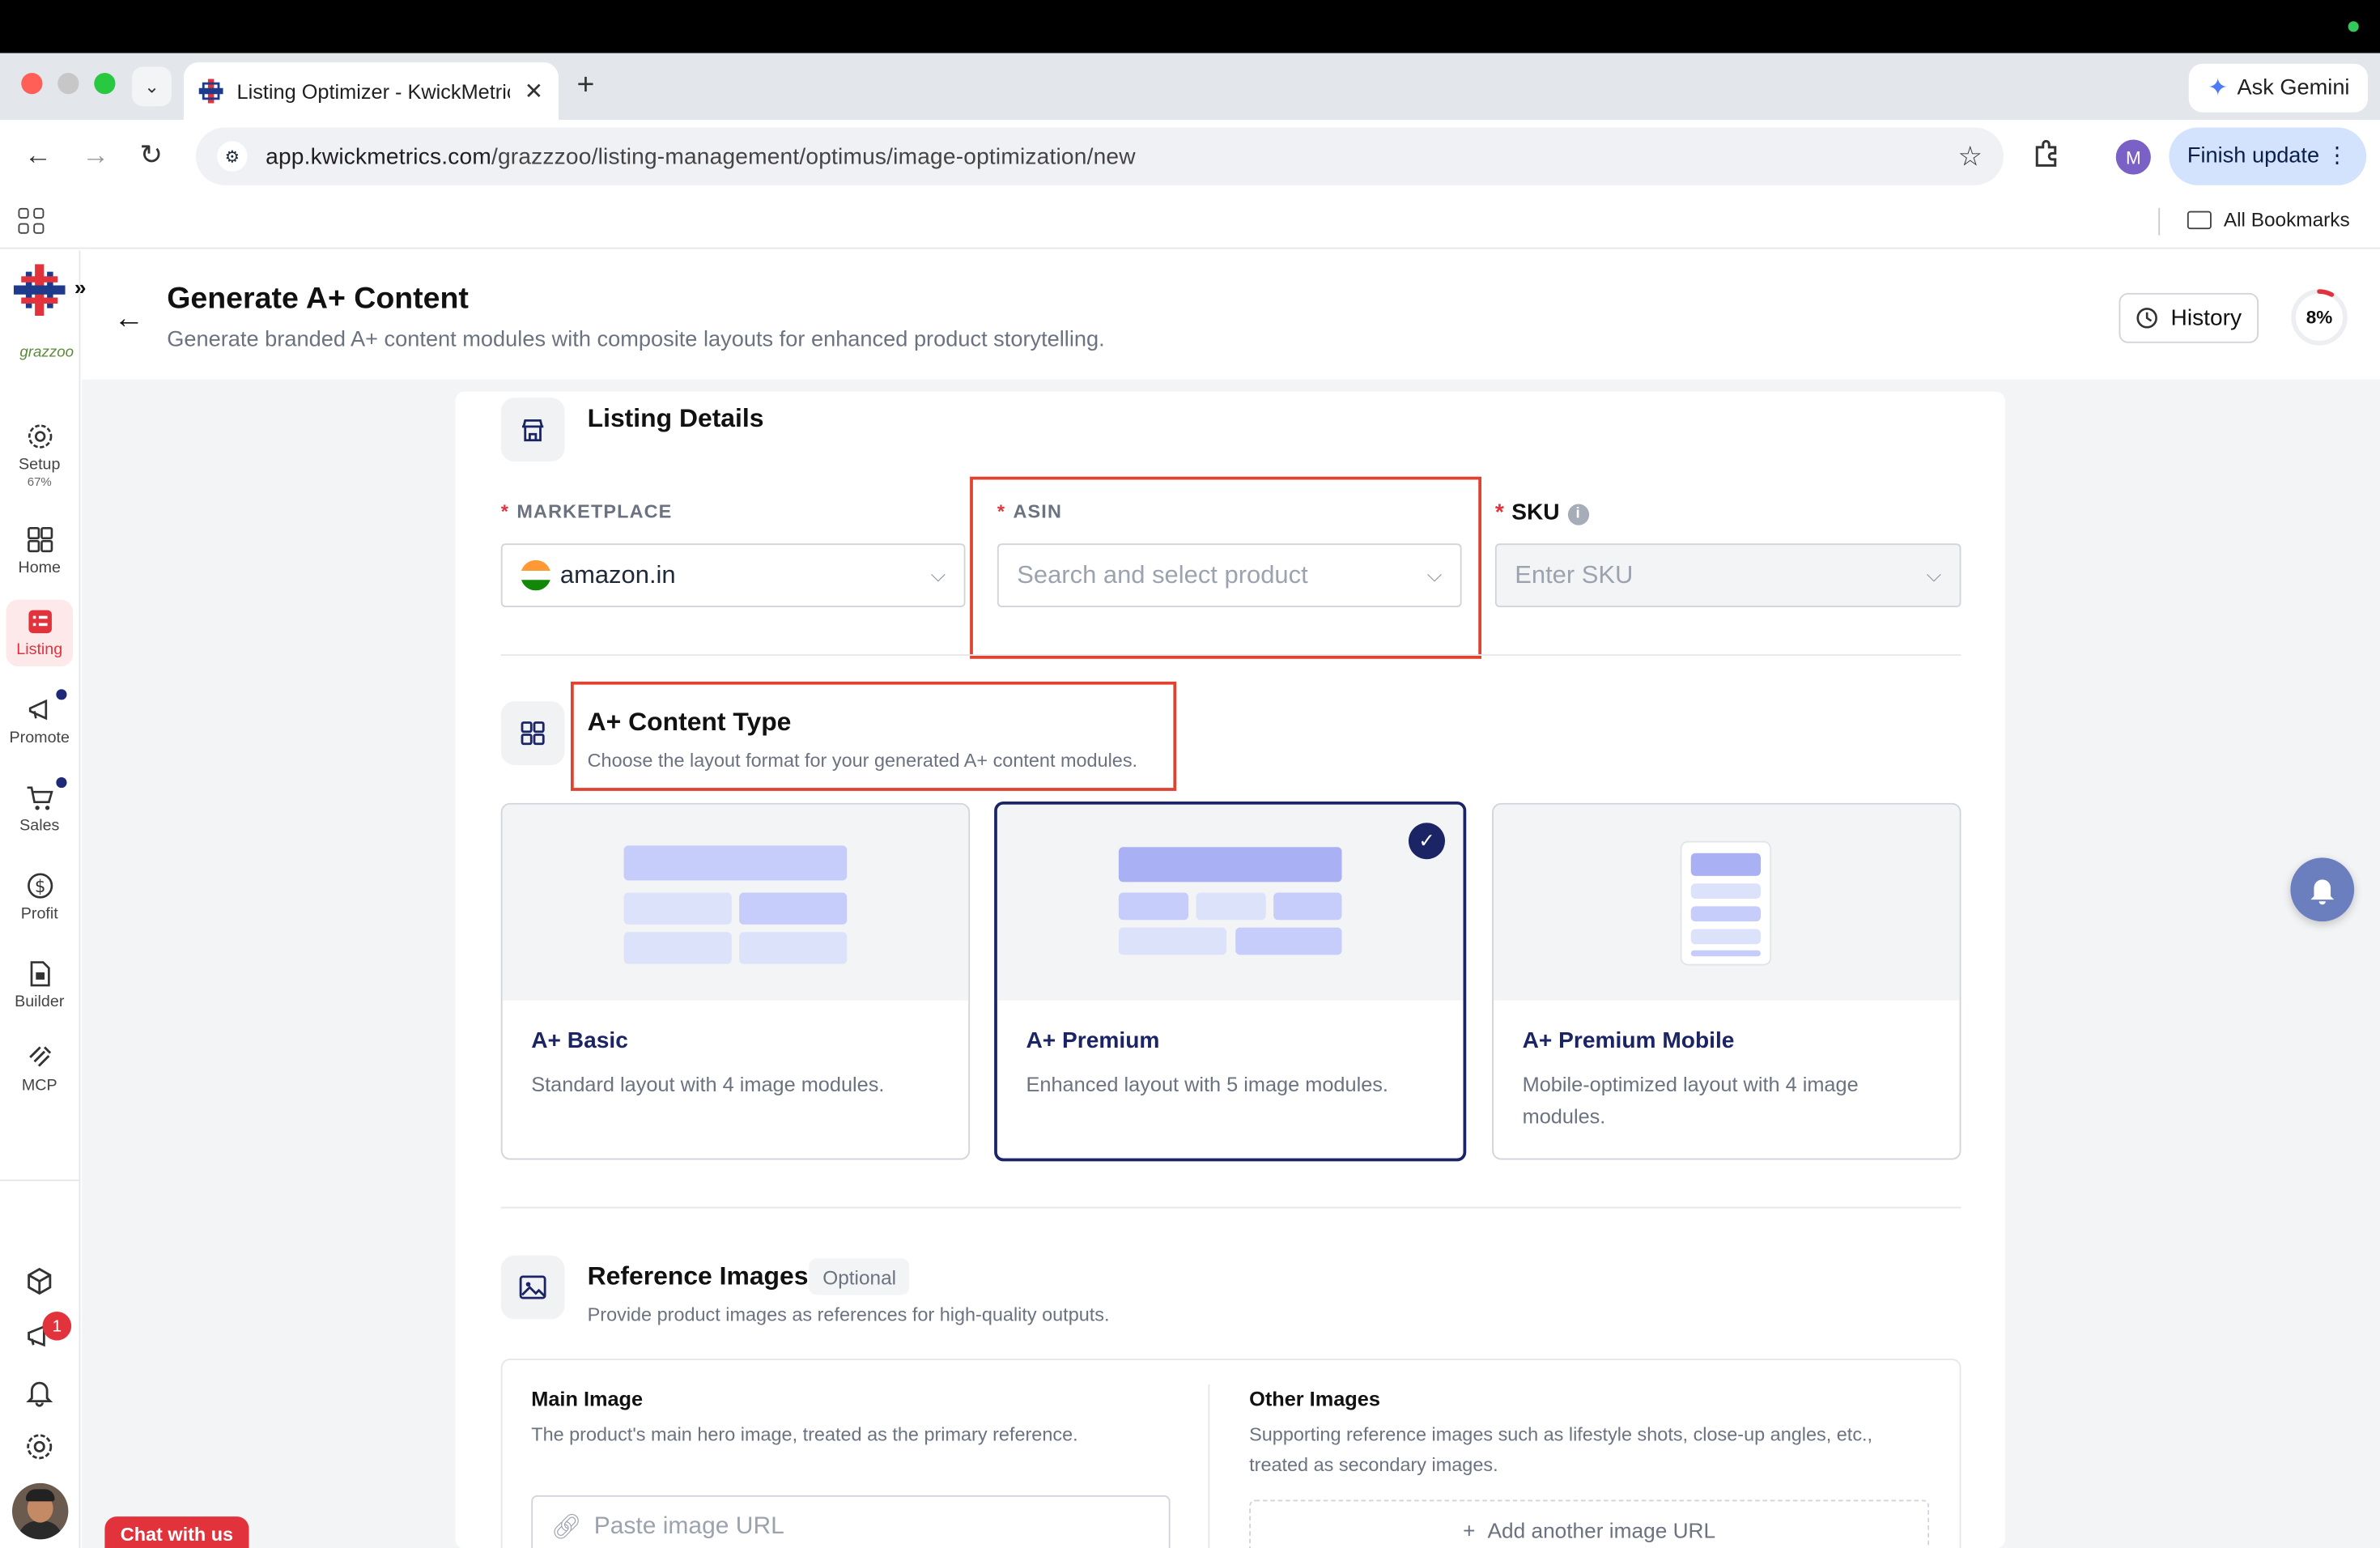 Image resolution: width=2380 pixels, height=1548 pixels. I want to click on box-icon, so click(39, 1281).